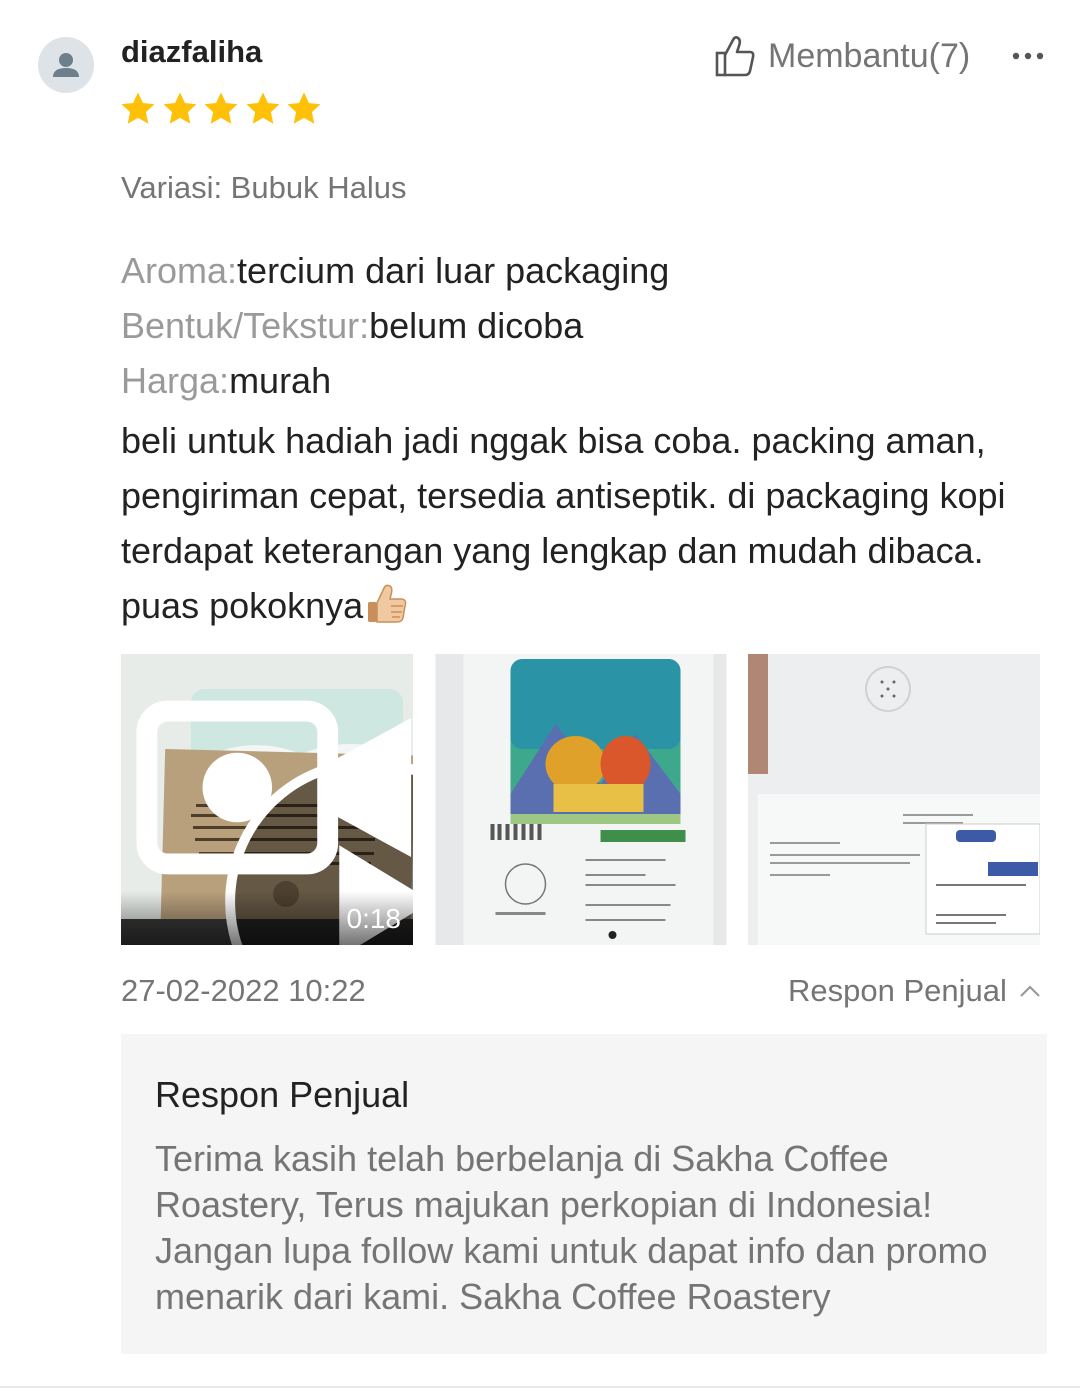 The width and height of the screenshot is (1080, 1395). I want to click on seller-response-toggle: Respon Penjual, so click(914, 991).